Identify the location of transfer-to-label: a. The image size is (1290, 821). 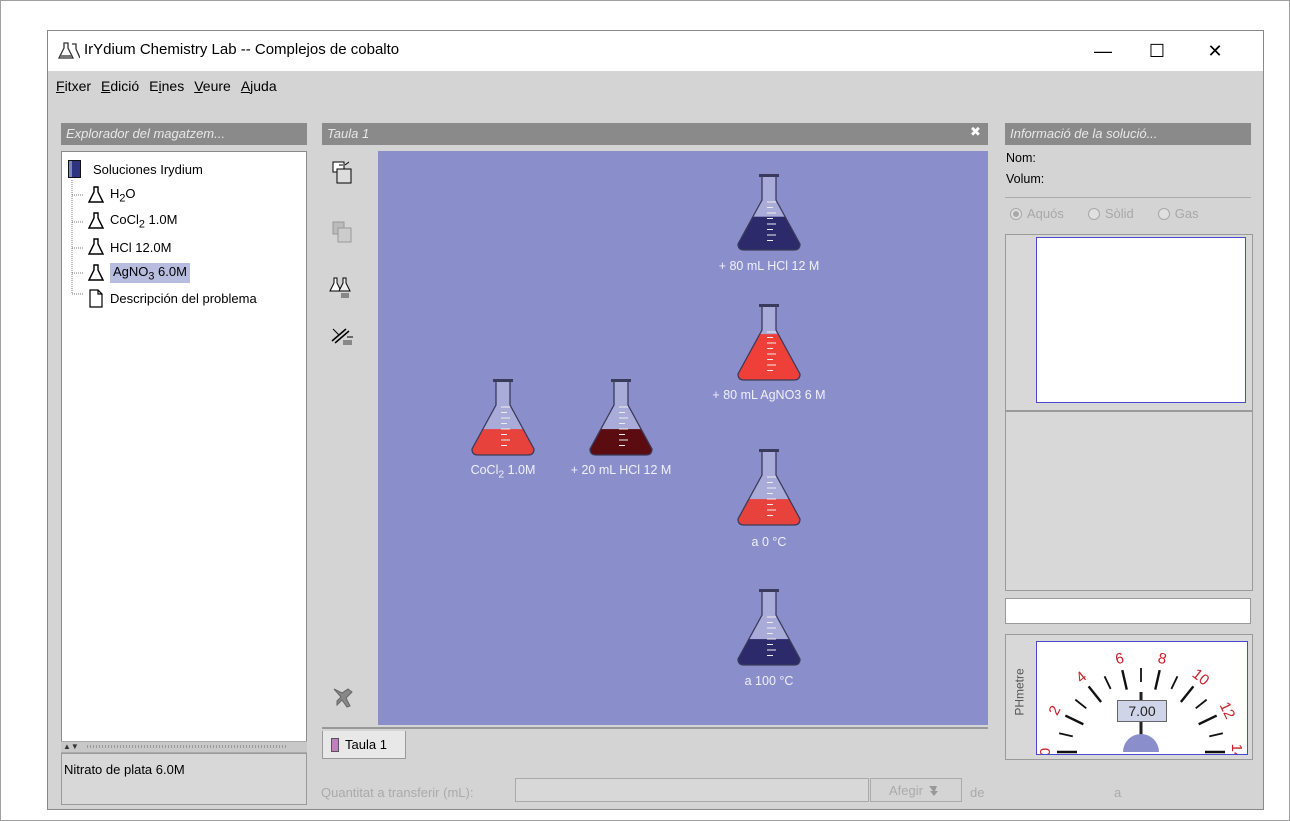
(1118, 792).